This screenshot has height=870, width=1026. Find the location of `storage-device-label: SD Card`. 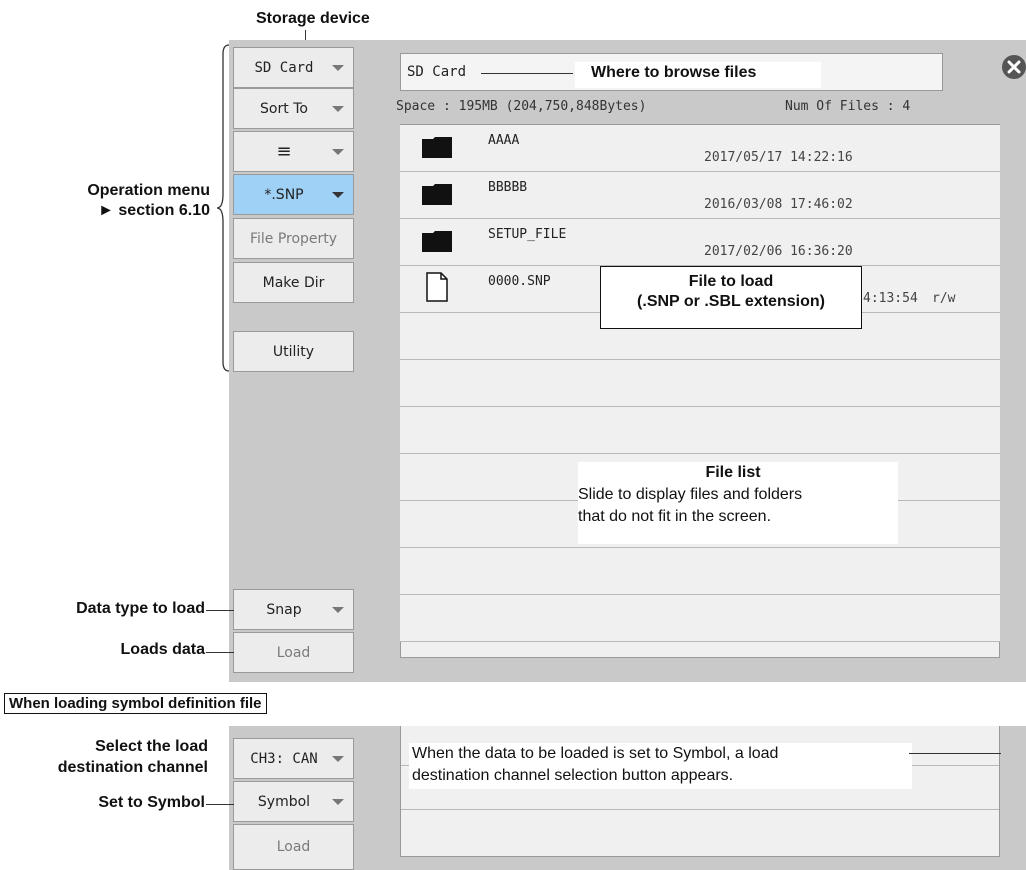

storage-device-label: SD Card is located at coordinates (284, 67).